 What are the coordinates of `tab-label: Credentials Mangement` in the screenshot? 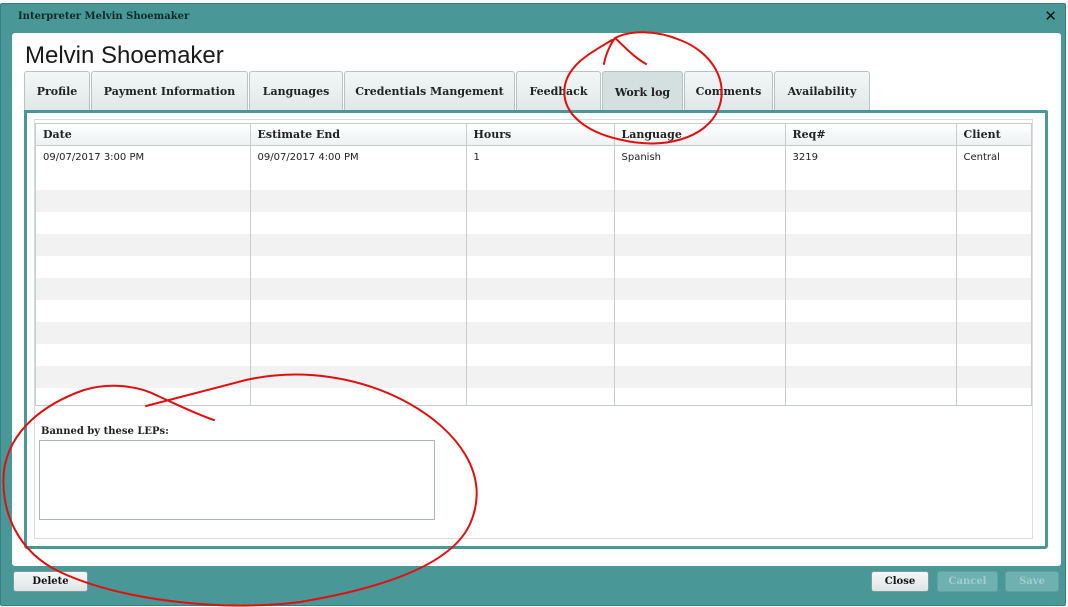 It's located at (429, 91).